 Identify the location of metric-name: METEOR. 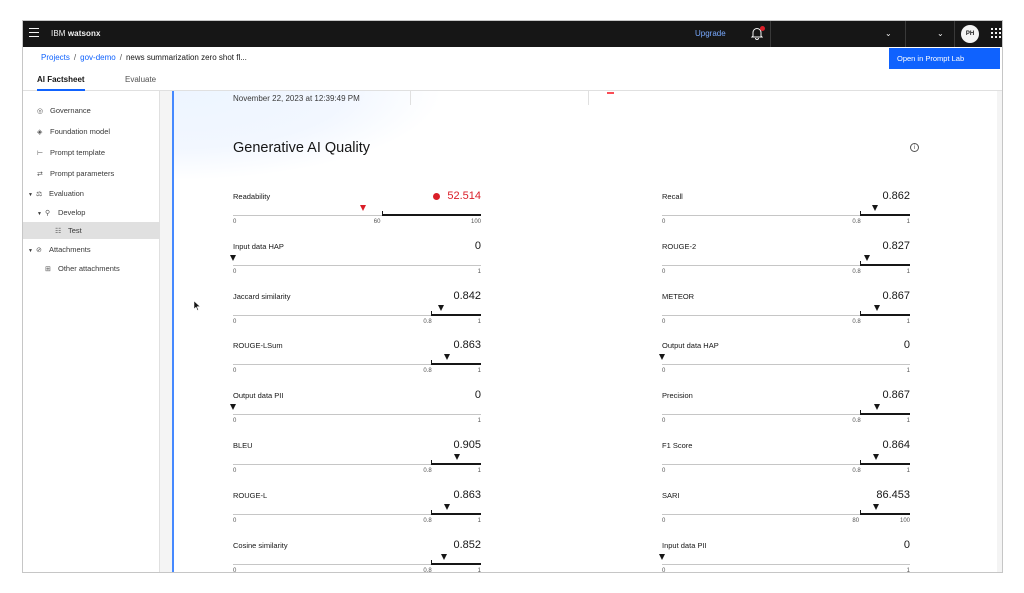
(678, 296).